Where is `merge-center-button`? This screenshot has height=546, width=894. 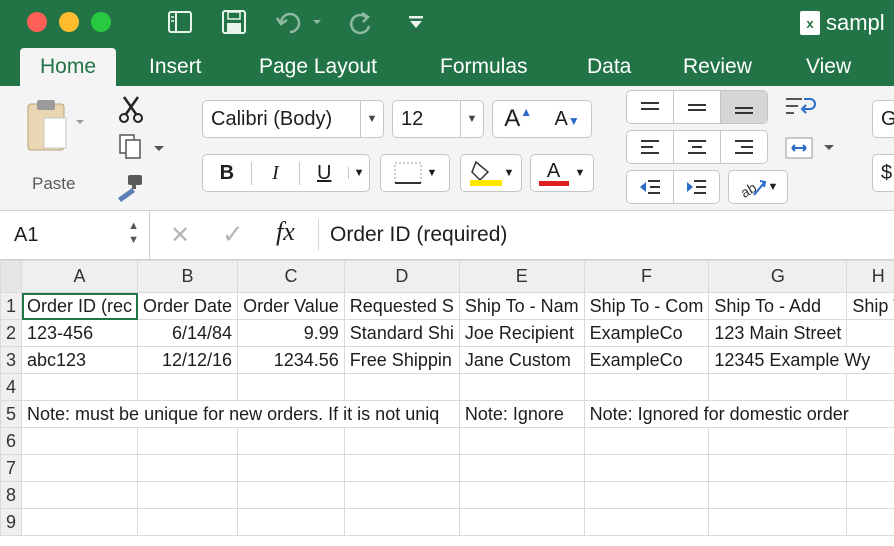 merge-center-button is located at coordinates (812, 148).